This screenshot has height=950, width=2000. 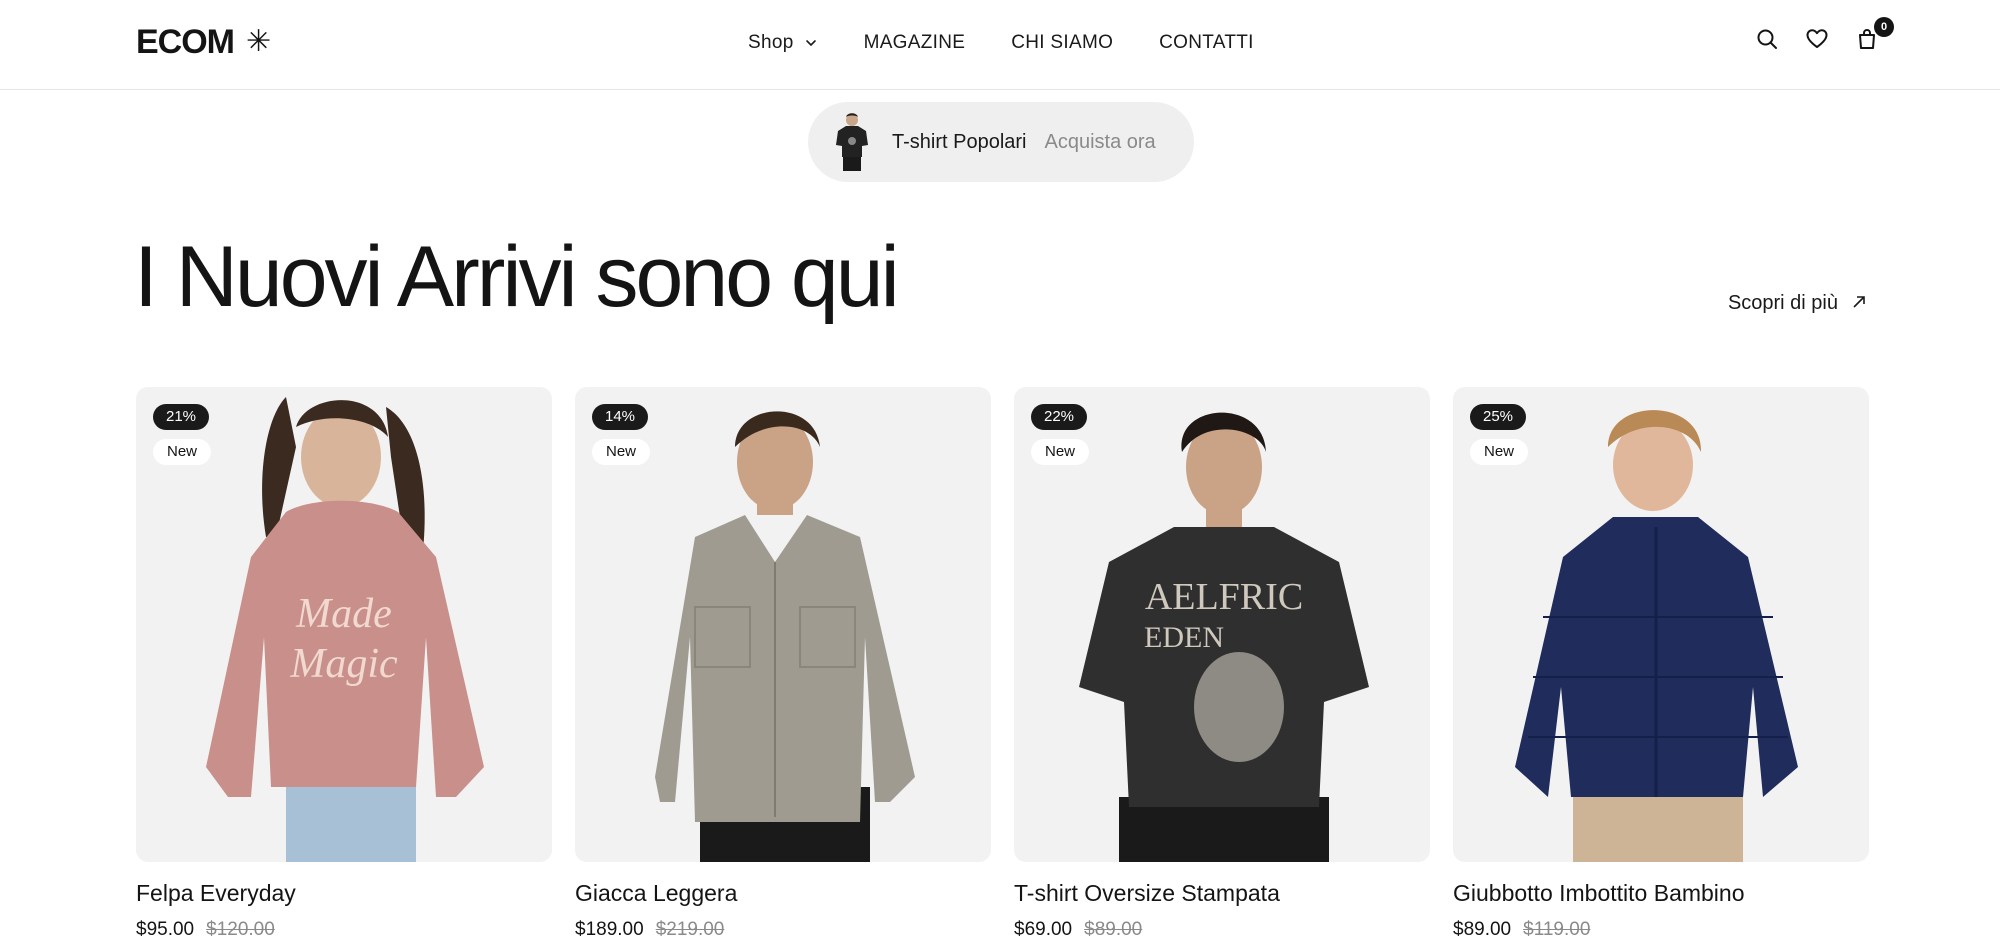 What do you see at coordinates (1884, 27) in the screenshot?
I see `cart-count-badge: 0` at bounding box center [1884, 27].